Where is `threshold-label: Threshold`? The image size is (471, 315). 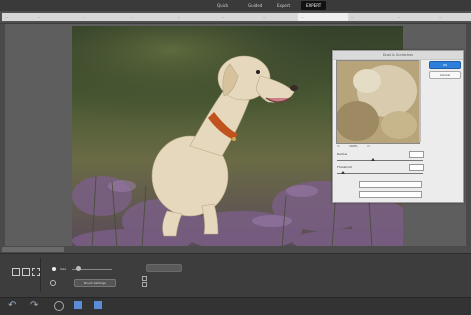
threshold-label: Threshold is located at coordinates (344, 167).